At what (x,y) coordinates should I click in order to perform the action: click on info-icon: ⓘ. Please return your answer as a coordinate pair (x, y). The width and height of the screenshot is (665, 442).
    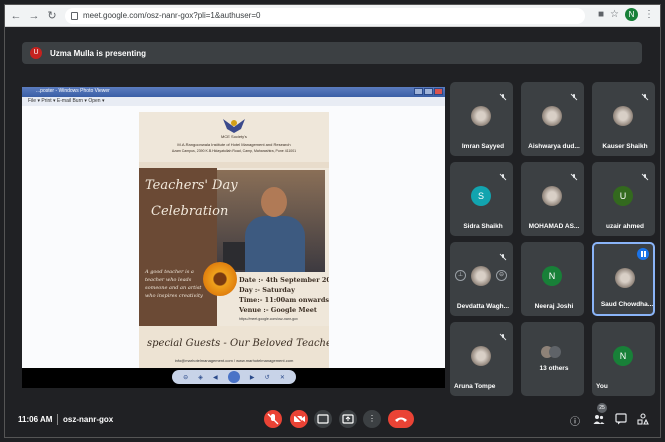
    Looking at the image, I should click on (575, 420).